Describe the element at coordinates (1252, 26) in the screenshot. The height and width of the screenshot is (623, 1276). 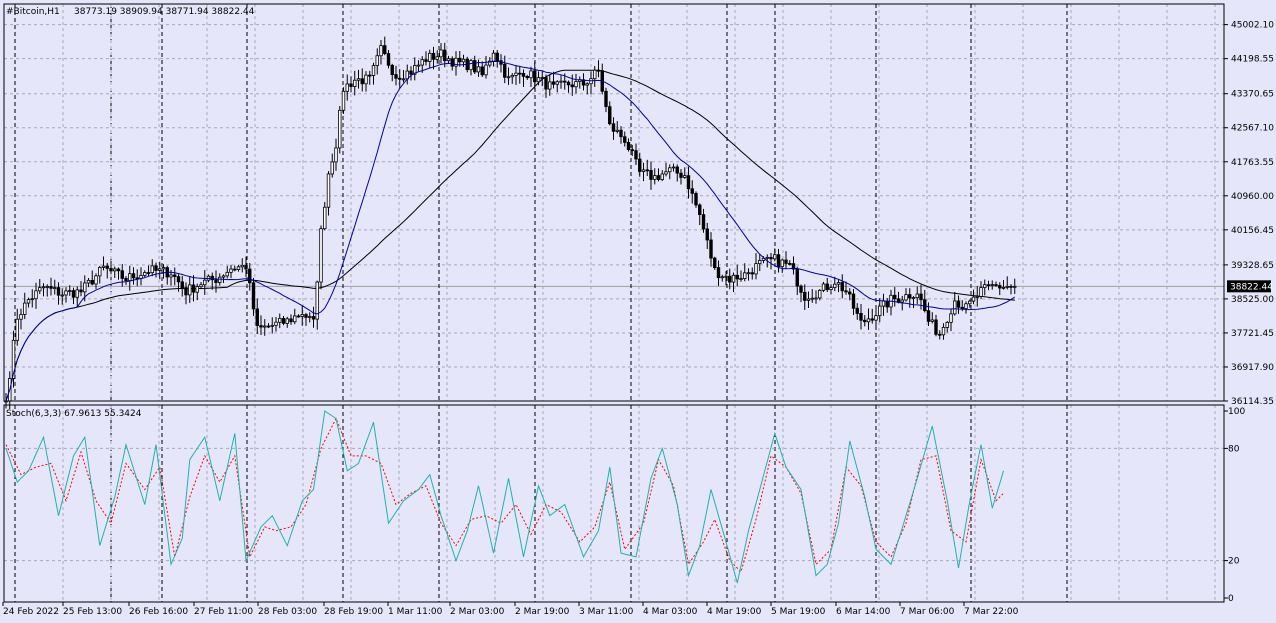
I see `price-tick-label: 45002.10` at that location.